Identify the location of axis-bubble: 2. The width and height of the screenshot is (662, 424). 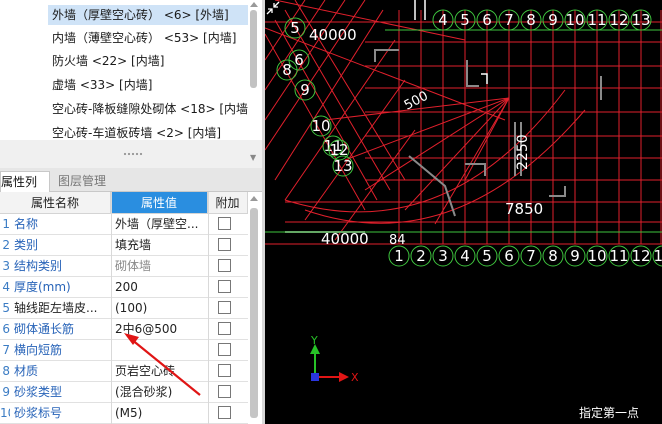
(421, 256).